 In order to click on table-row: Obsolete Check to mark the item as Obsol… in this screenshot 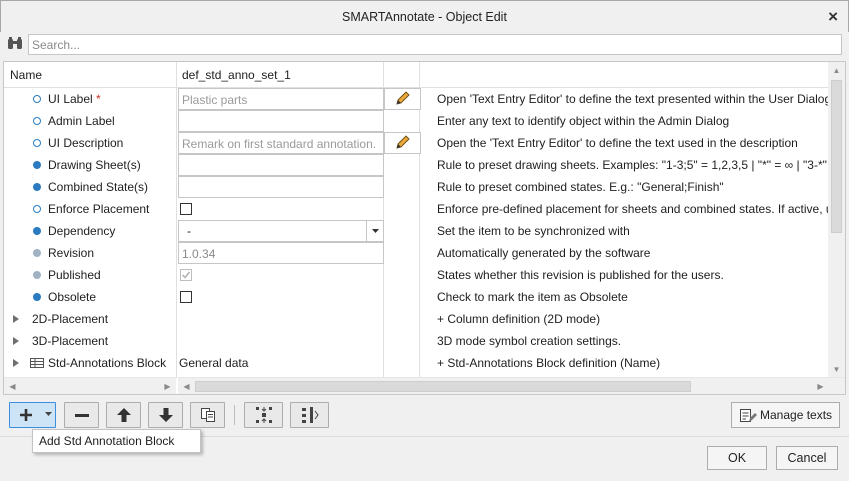, I will do `click(416, 297)`.